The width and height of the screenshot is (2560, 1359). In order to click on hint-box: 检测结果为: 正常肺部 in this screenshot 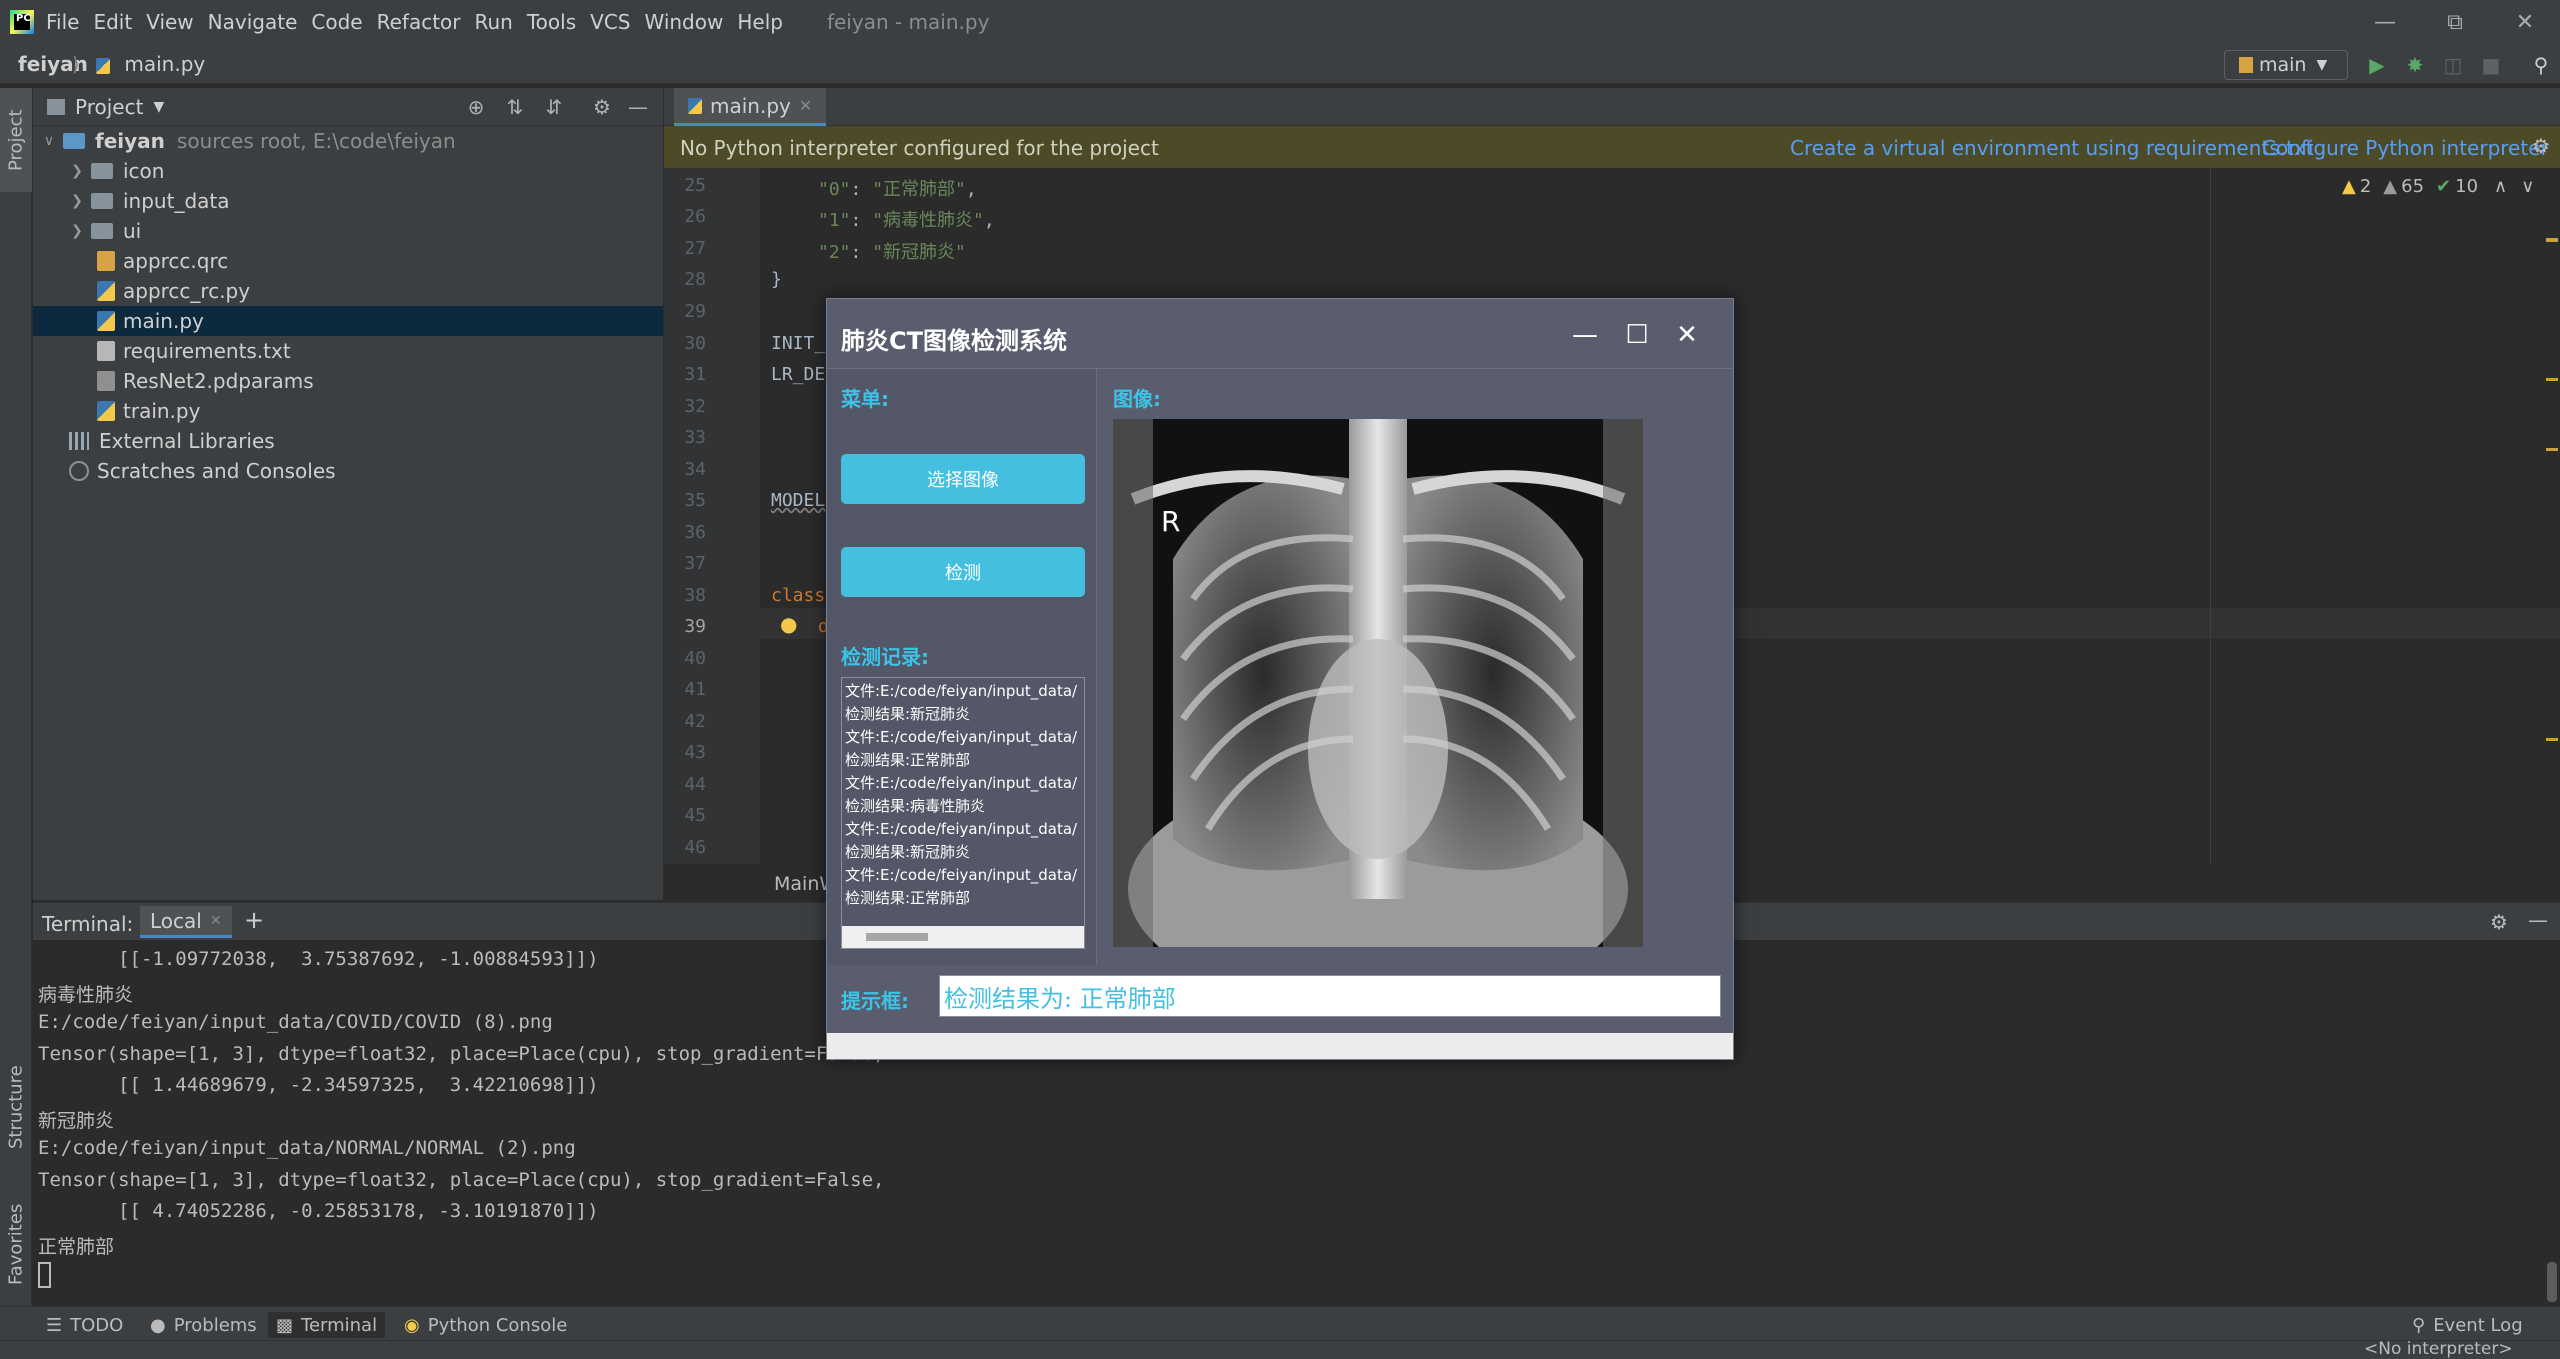, I will do `click(1330, 996)`.